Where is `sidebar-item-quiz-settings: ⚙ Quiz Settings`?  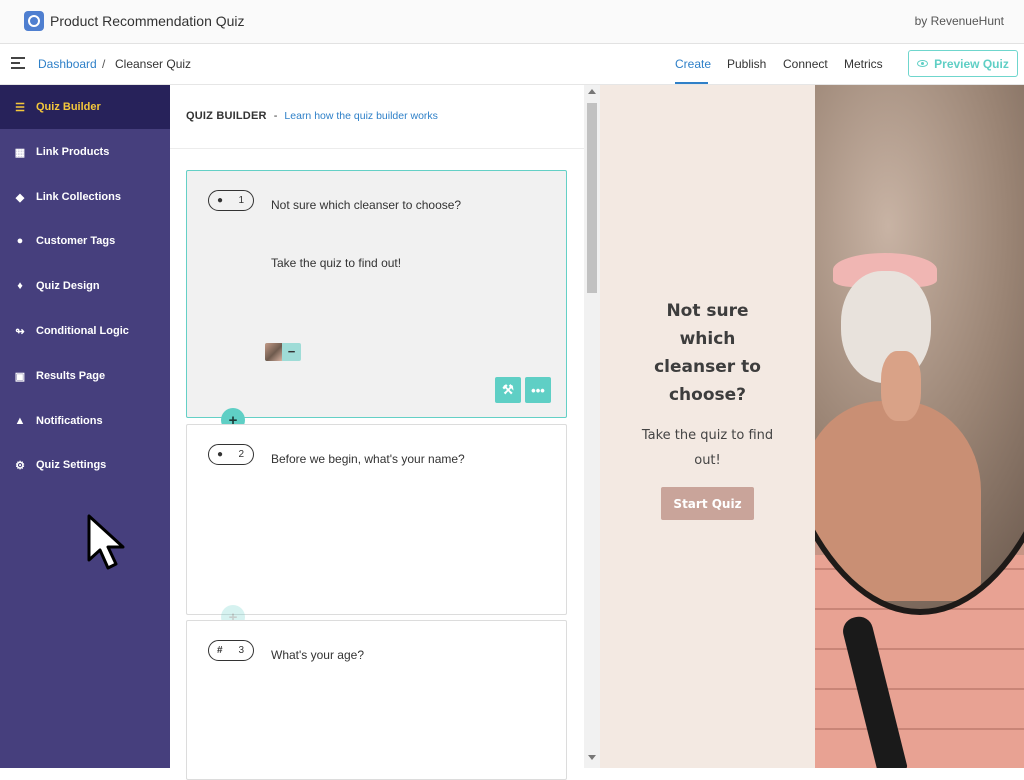
sidebar-item-quiz-settings: ⚙ Quiz Settings is located at coordinates (85, 465).